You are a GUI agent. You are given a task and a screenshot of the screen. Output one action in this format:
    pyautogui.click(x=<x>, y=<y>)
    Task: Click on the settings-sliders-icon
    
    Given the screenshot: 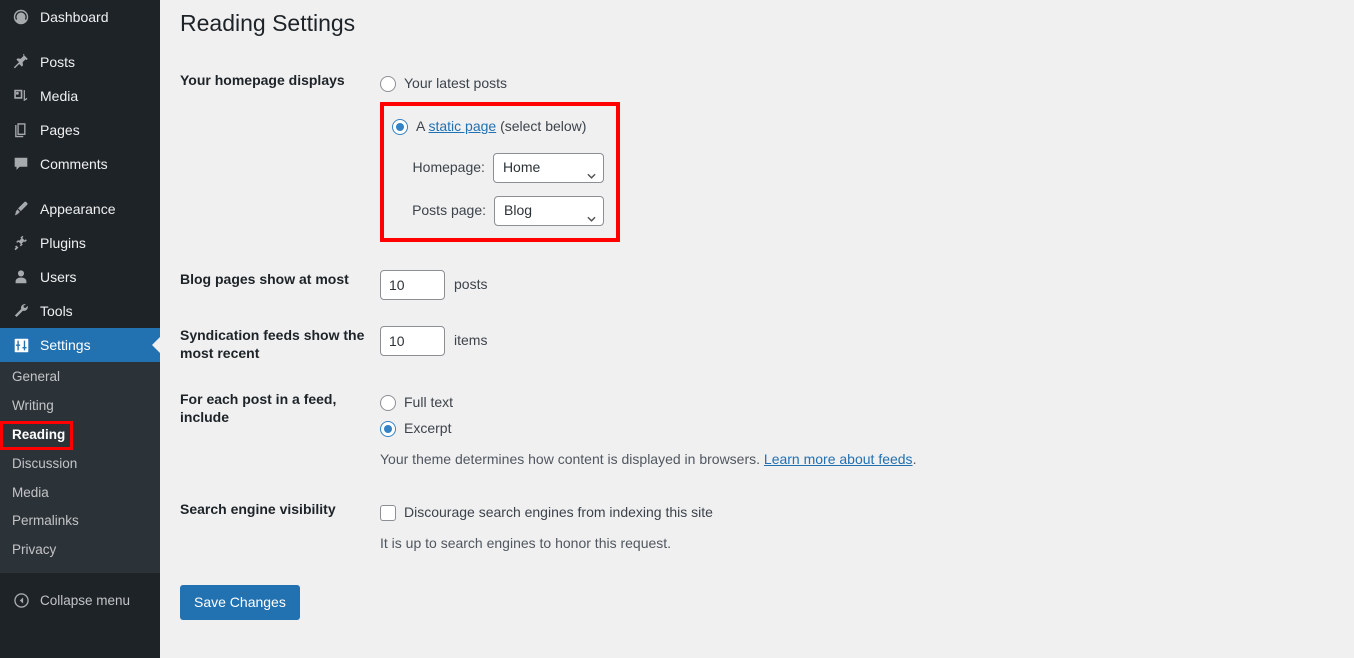 What is the action you would take?
    pyautogui.click(x=21, y=345)
    